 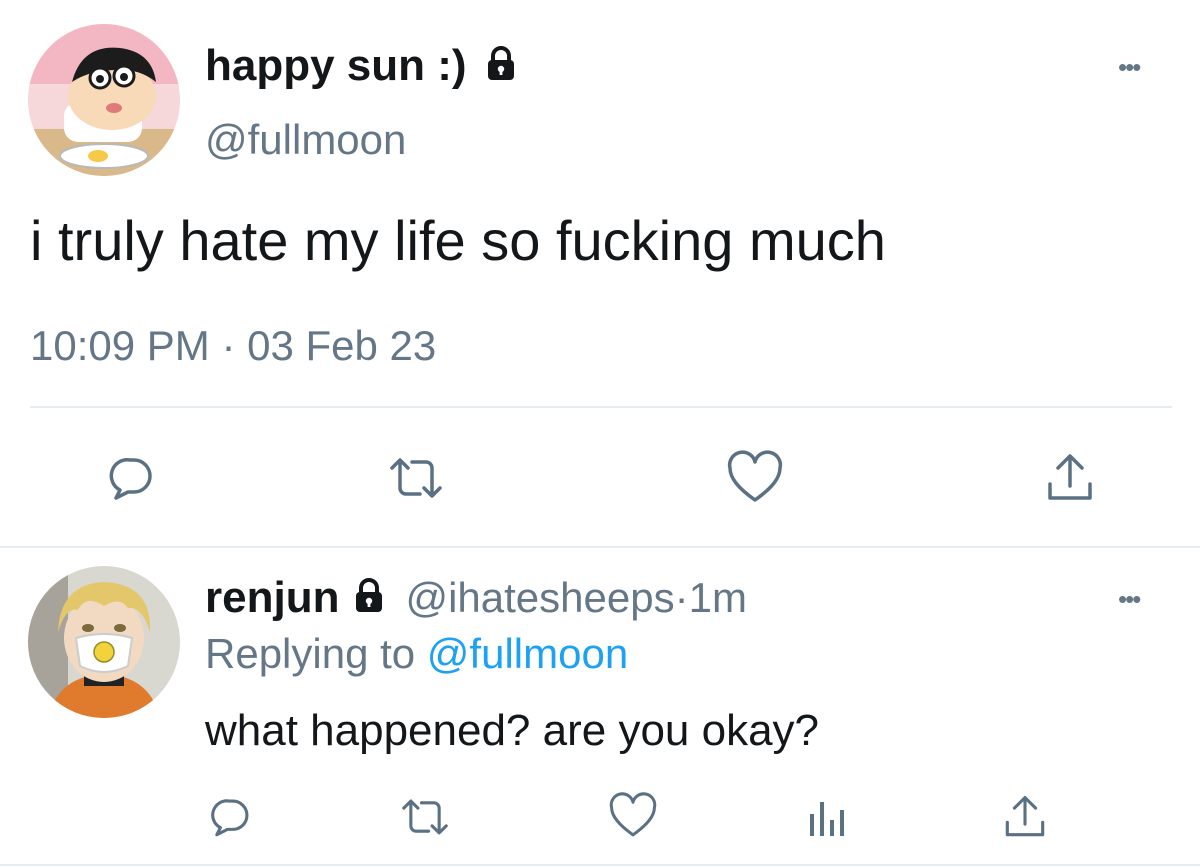 What do you see at coordinates (342, 345) in the screenshot?
I see `tweet-date: 03 Feb 23` at bounding box center [342, 345].